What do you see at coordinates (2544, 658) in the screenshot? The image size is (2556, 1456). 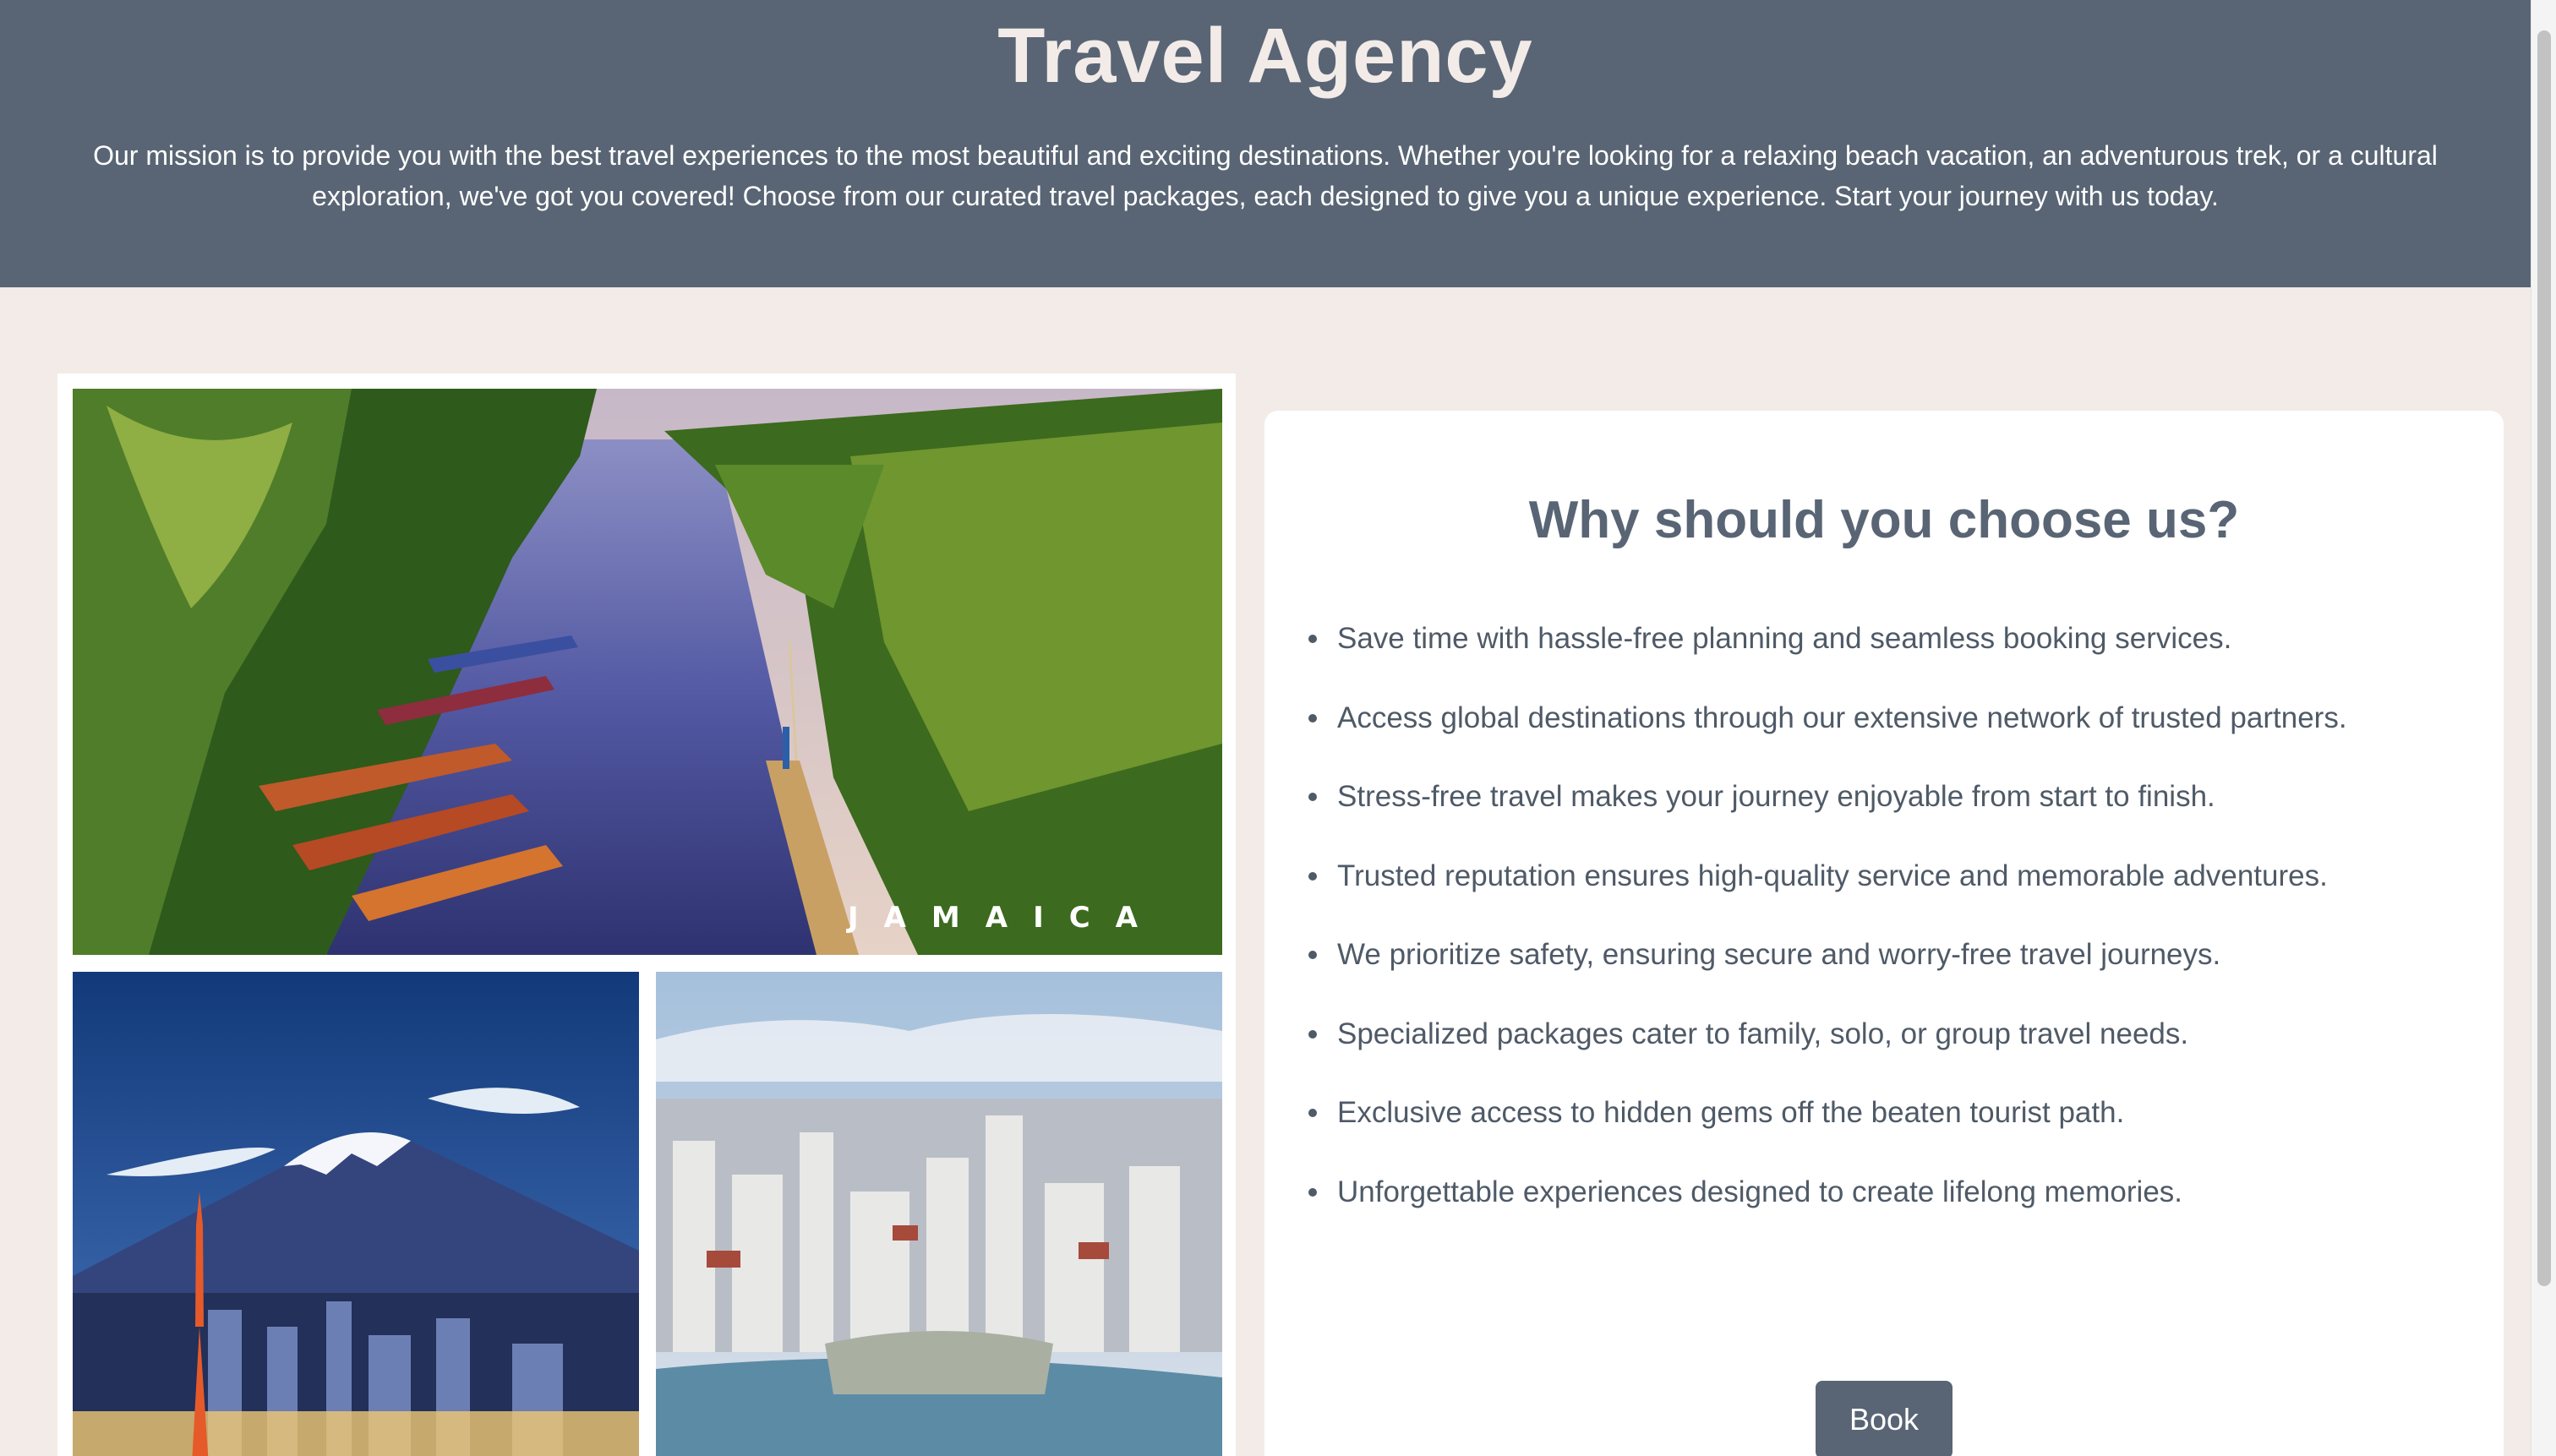 I see `scrollbar-thumb` at bounding box center [2544, 658].